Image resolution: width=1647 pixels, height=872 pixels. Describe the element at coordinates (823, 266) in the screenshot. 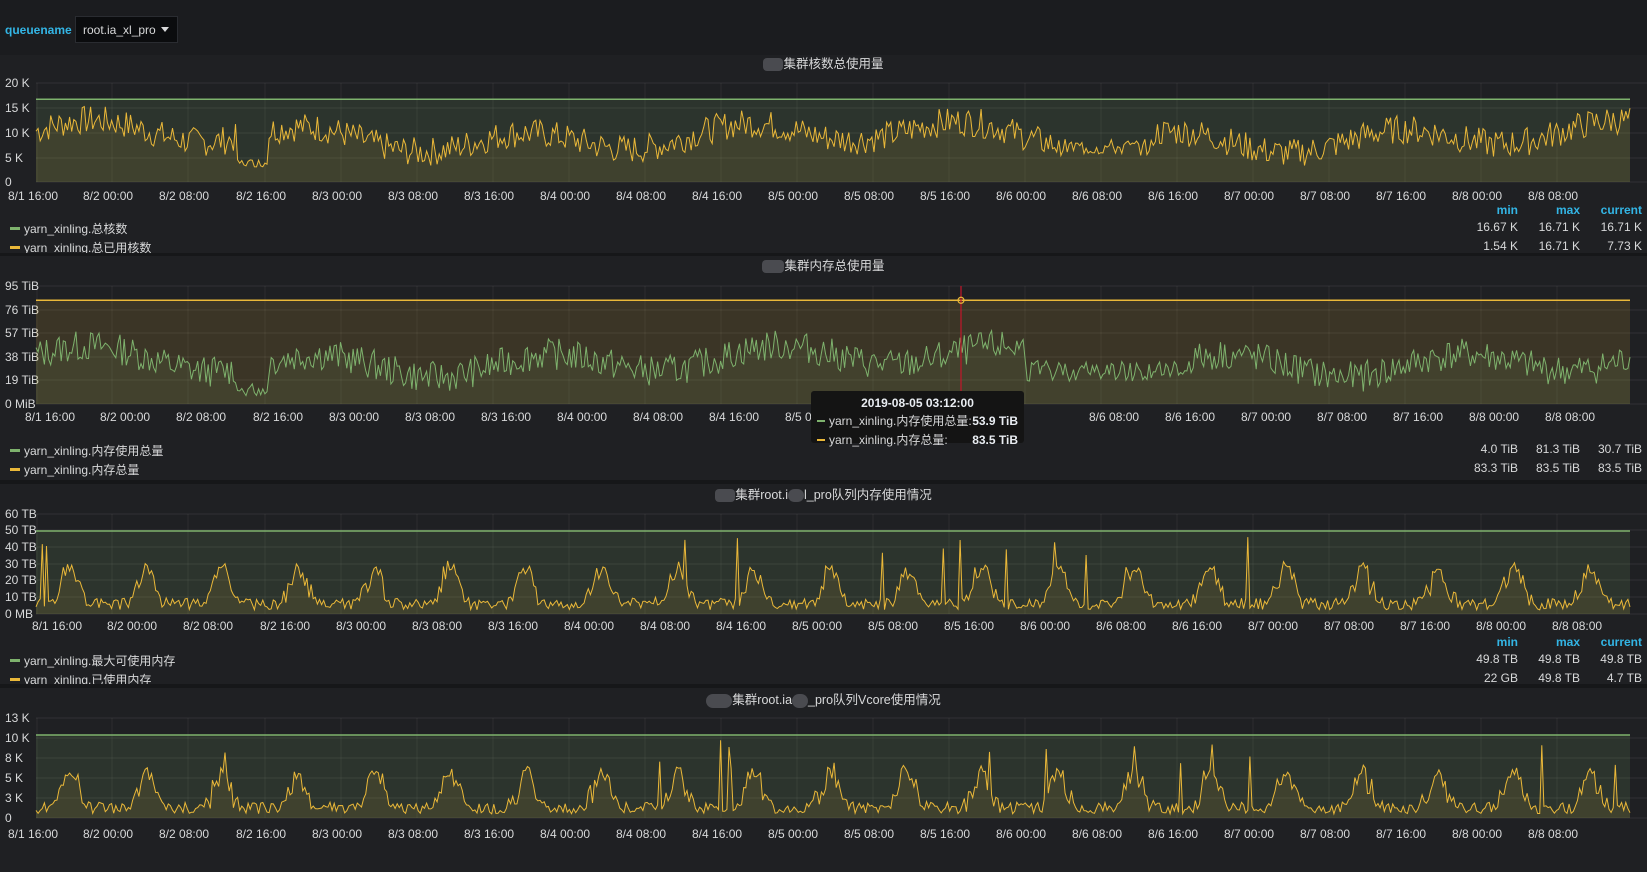

I see `panel-title: 集群内存总使用量` at that location.